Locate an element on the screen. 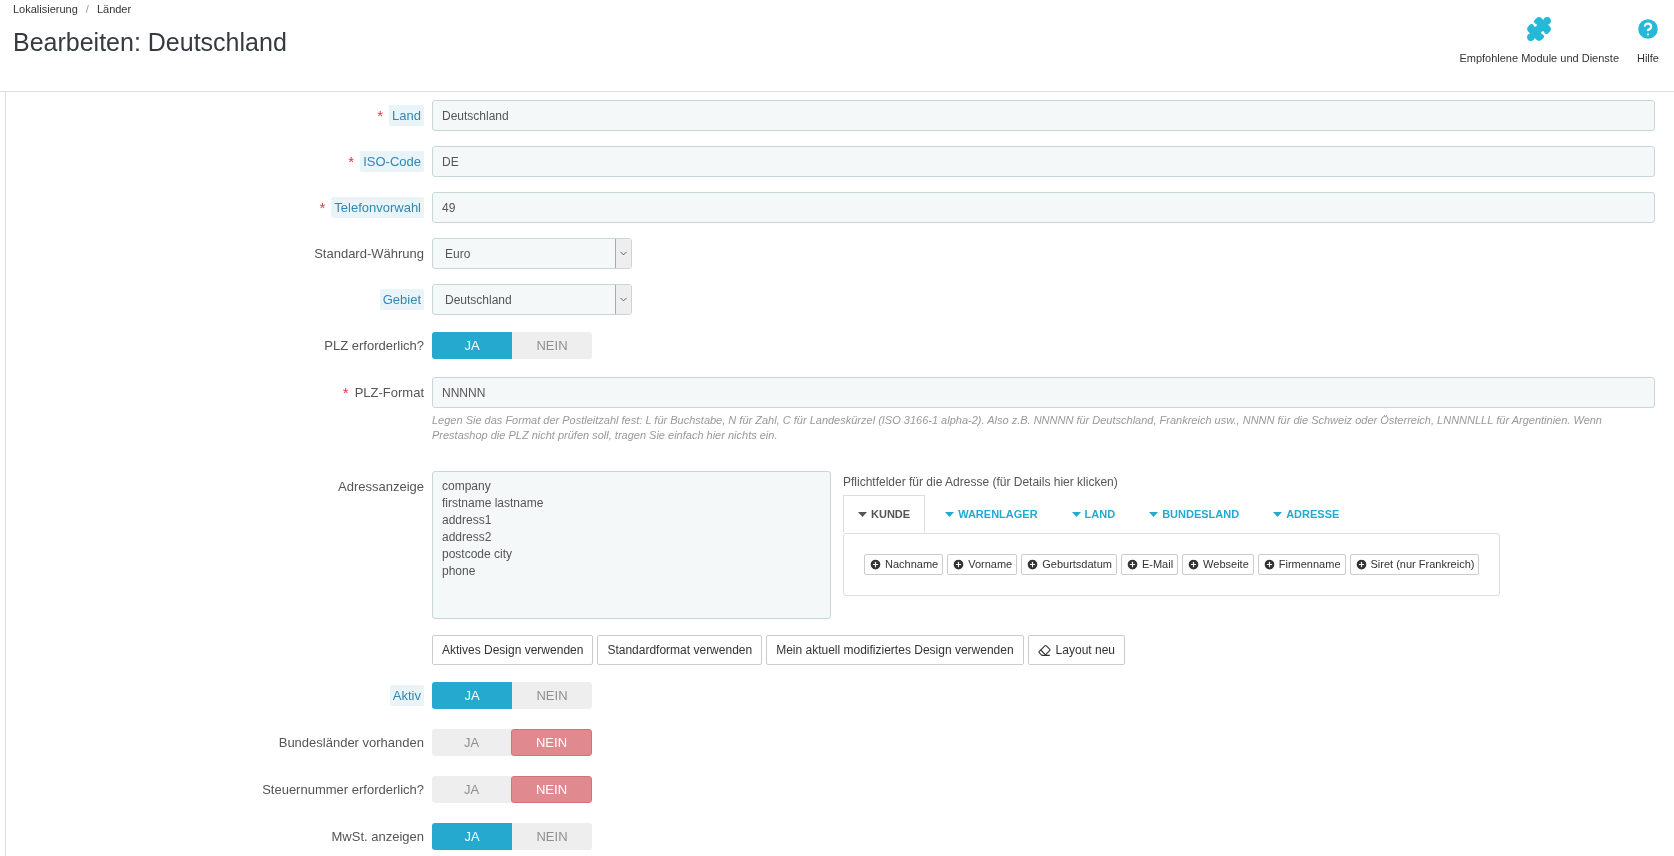 This screenshot has width=1674, height=856. text-field: DE is located at coordinates (1043, 161).